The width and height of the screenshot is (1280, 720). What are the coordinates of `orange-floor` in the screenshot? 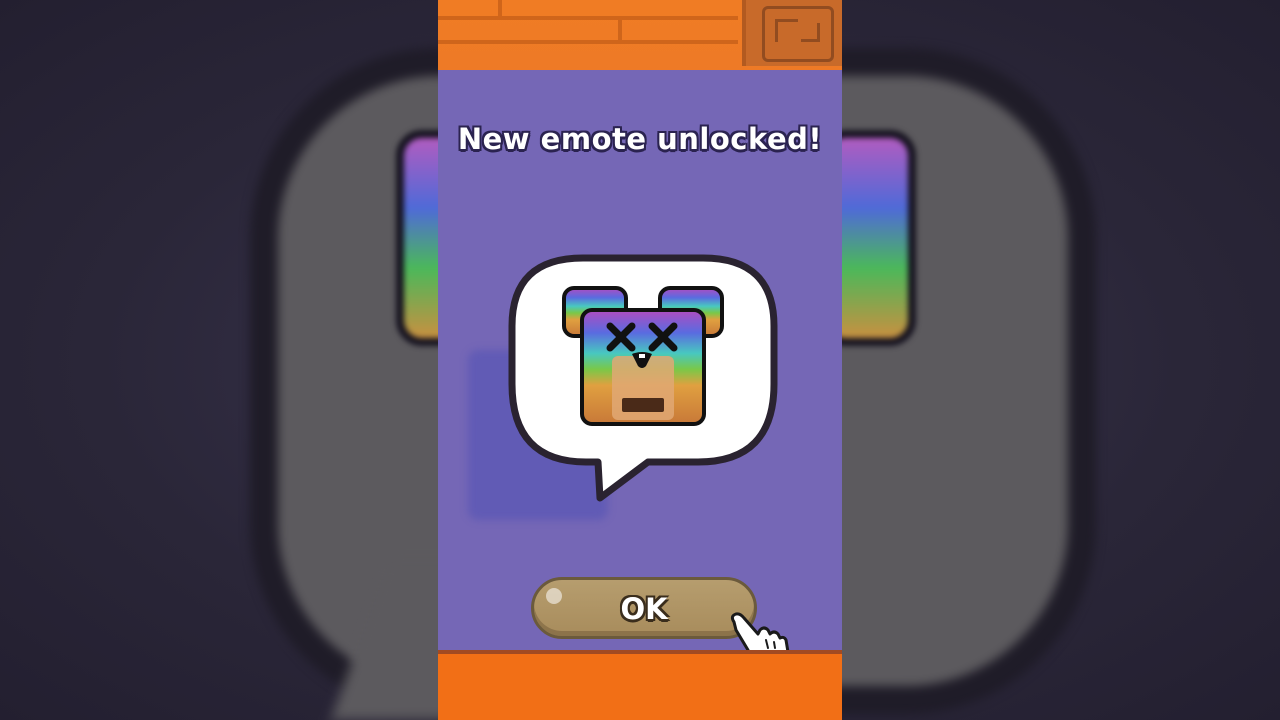 It's located at (640, 685).